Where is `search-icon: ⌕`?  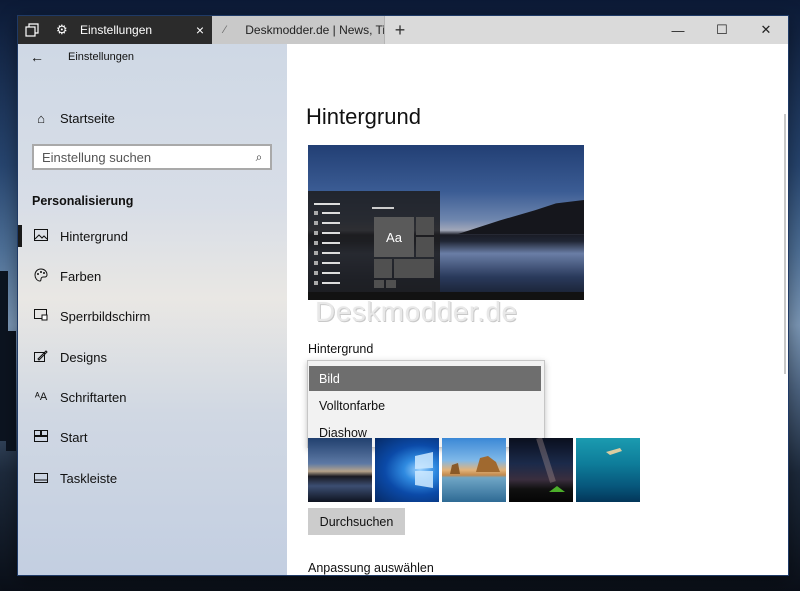 search-icon: ⌕ is located at coordinates (259, 157).